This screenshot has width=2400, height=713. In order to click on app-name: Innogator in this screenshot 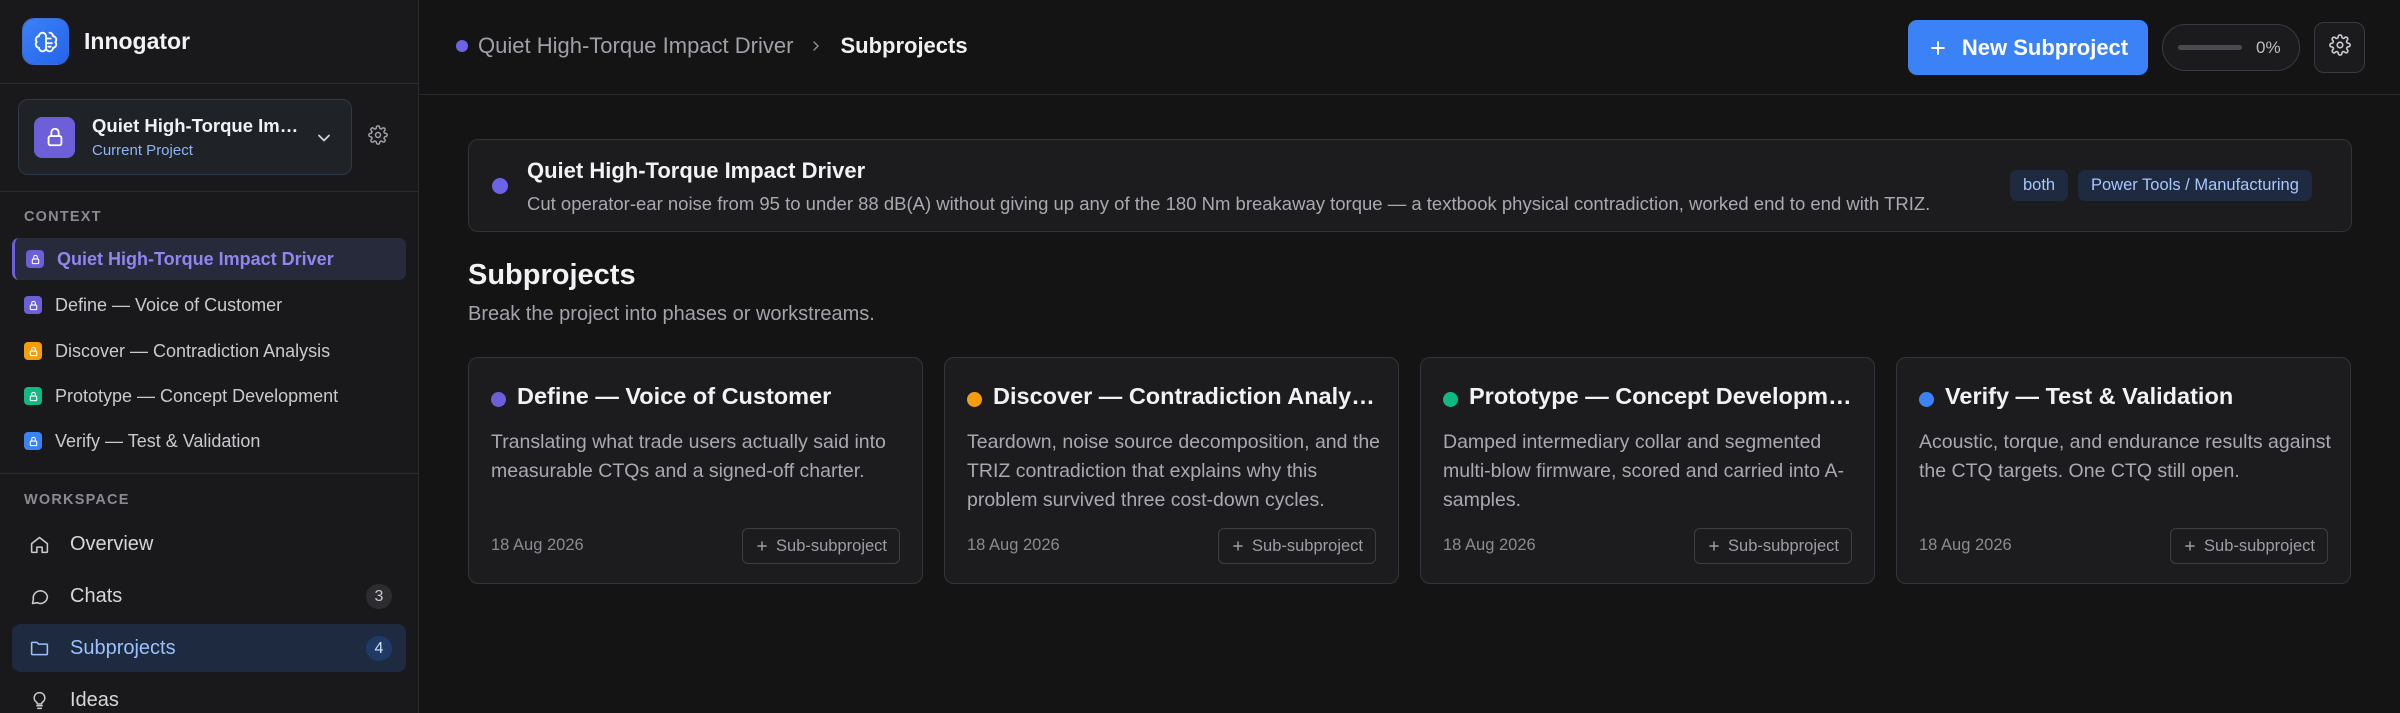, I will do `click(137, 41)`.